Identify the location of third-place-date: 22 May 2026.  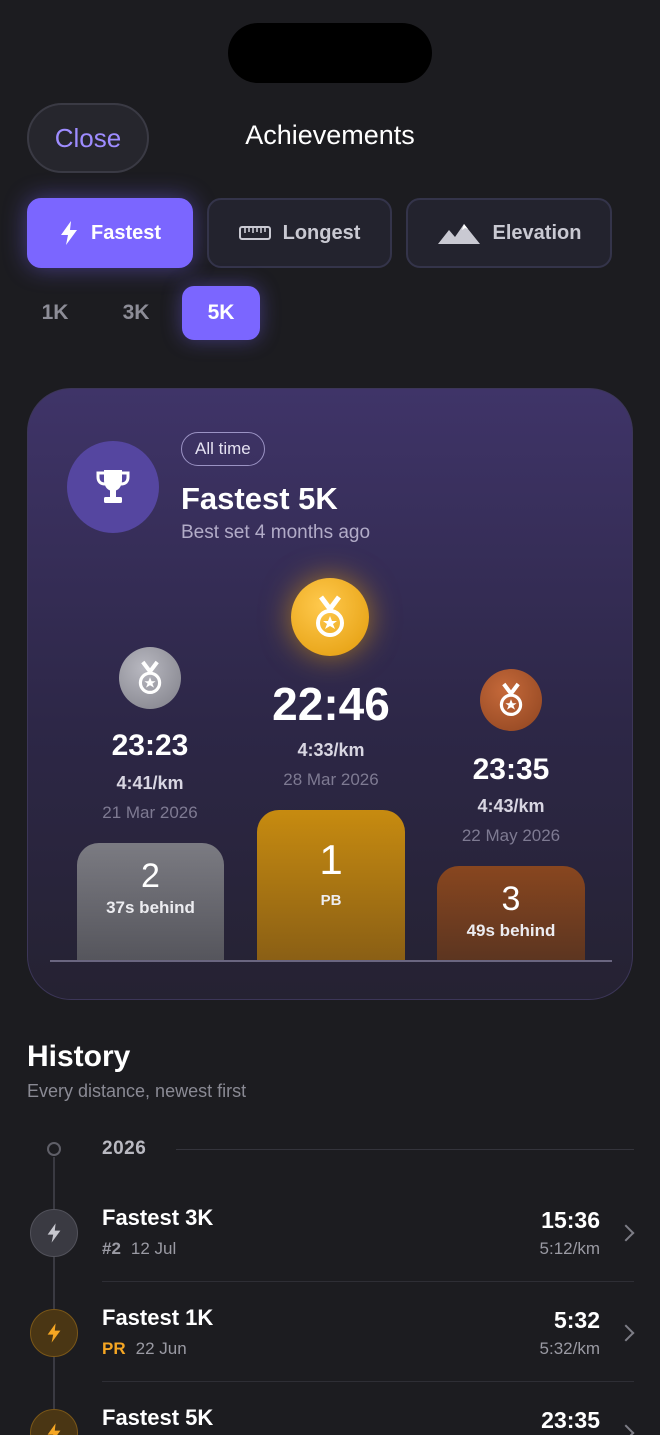
(511, 835).